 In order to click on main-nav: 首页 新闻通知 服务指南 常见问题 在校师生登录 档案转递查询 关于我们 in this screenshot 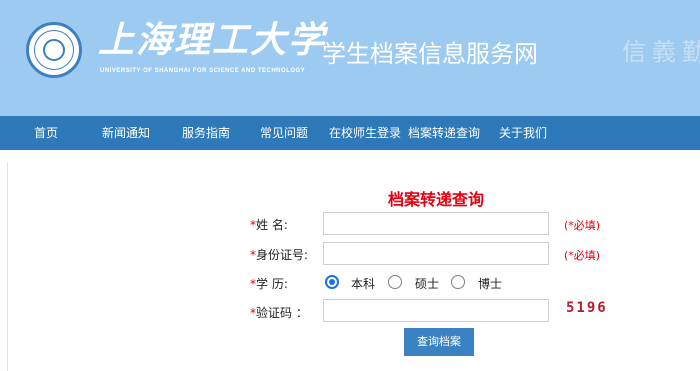, I will do `click(350, 133)`.